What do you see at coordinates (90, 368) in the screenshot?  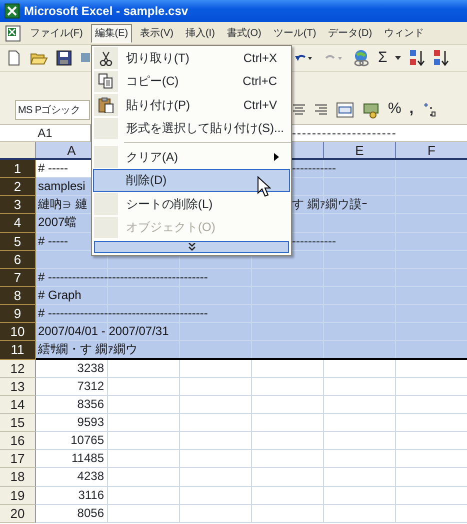 I see `cell-value: 3238` at bounding box center [90, 368].